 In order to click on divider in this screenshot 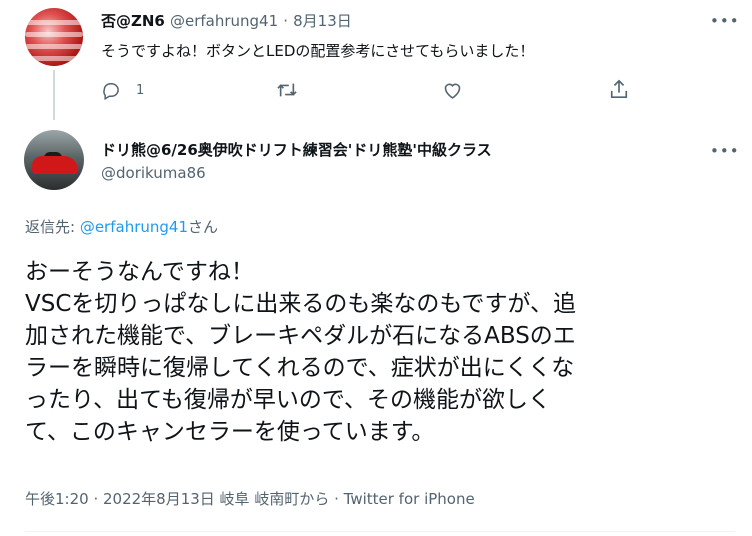, I will do `click(380, 531)`.